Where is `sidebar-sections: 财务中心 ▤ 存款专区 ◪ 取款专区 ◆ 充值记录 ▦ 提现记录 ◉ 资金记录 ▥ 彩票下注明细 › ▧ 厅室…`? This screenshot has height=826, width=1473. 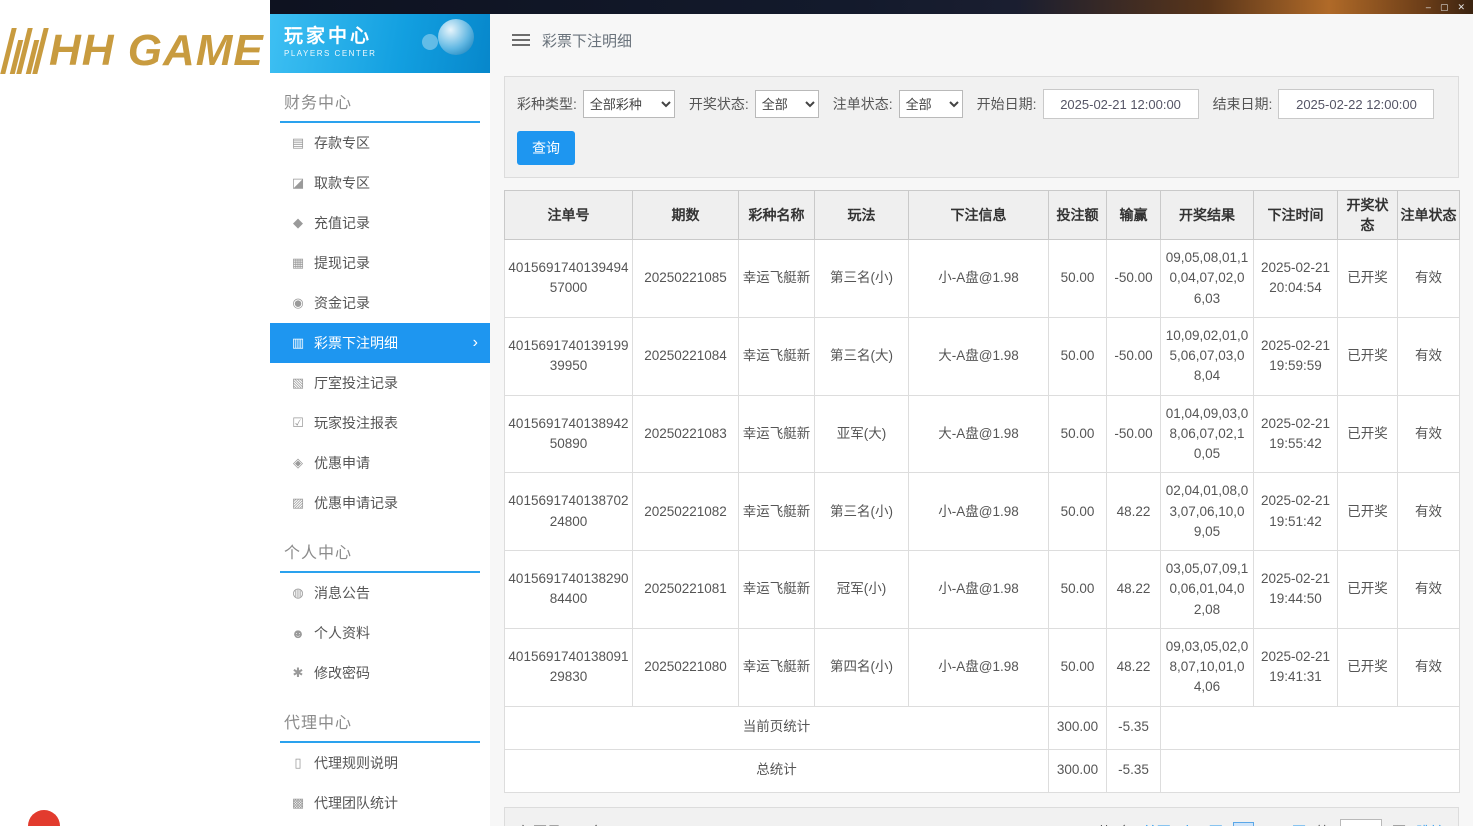
sidebar-sections: 财务中心 ▤ 存款专区 ◪ 取款专区 ◆ 充值记录 ▦ 提现记录 ◉ 资金记录 ▥ 彩票下注明细 › ▧ 厅室… is located at coordinates (380, 456).